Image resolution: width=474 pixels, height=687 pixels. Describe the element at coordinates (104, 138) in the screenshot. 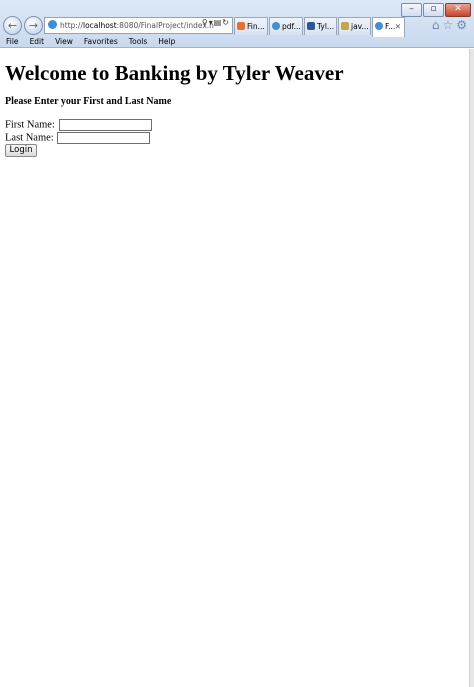

I see `last-name-input` at that location.